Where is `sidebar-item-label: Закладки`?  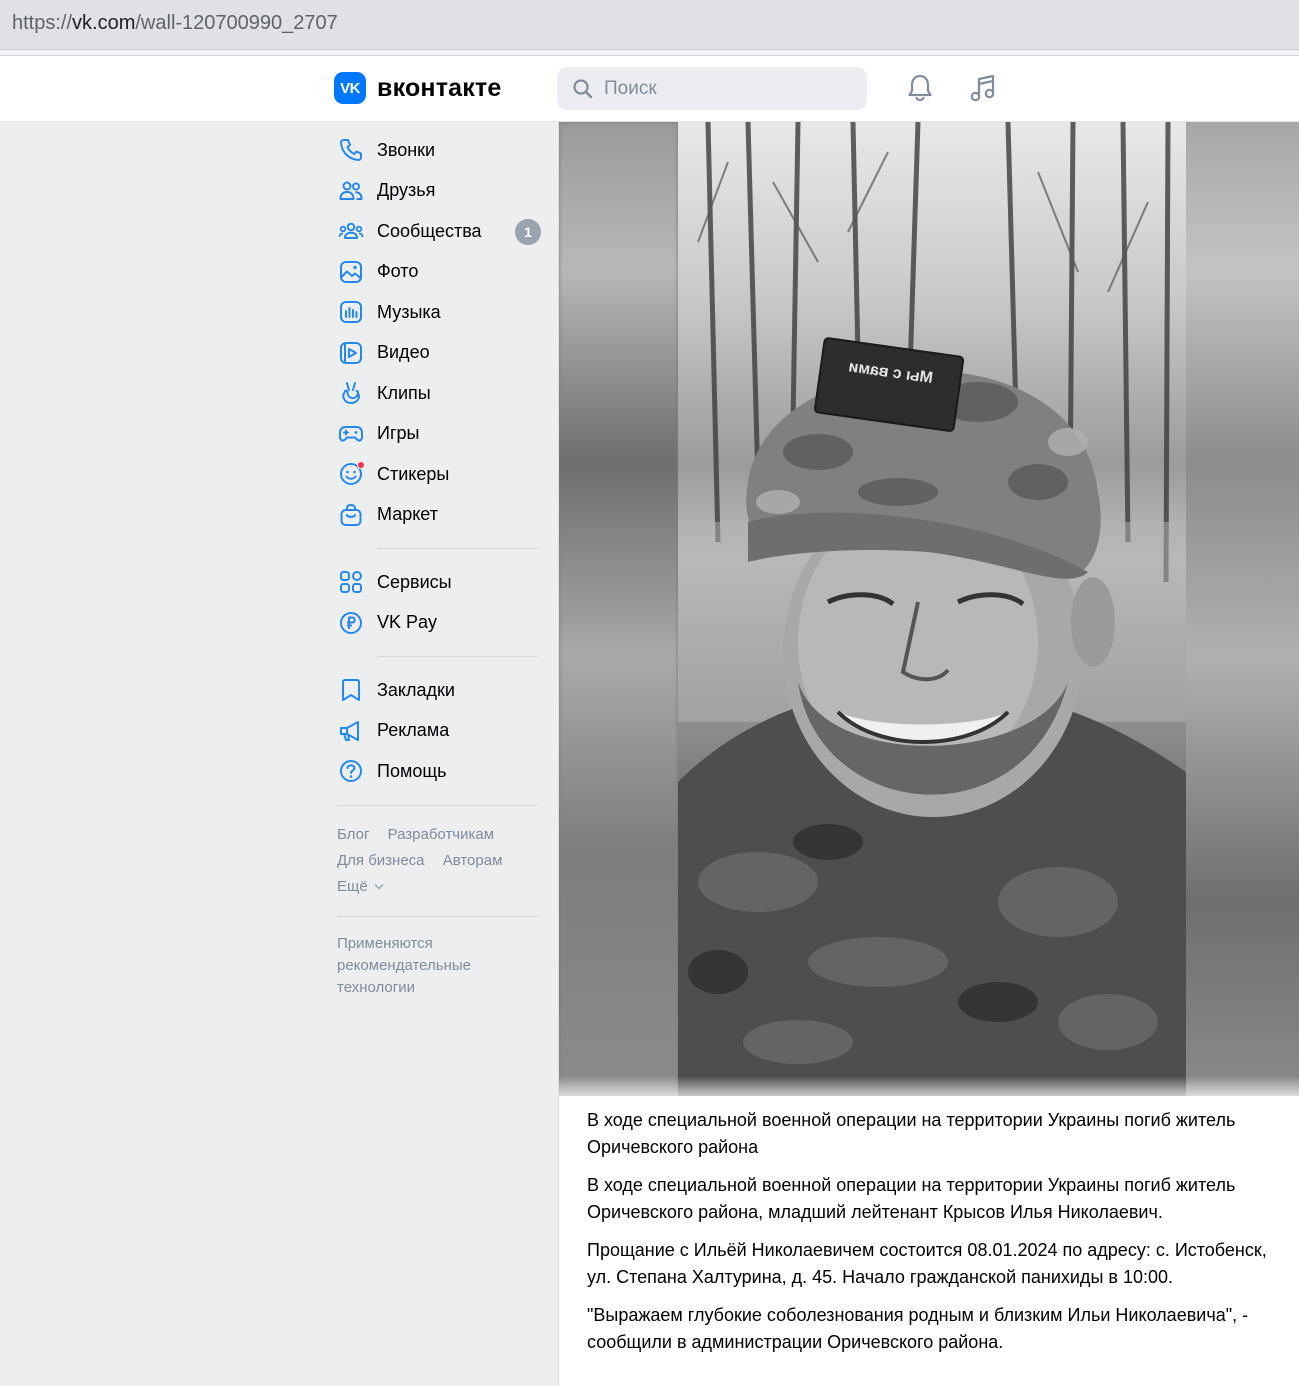
sidebar-item-label: Закладки is located at coordinates (416, 689).